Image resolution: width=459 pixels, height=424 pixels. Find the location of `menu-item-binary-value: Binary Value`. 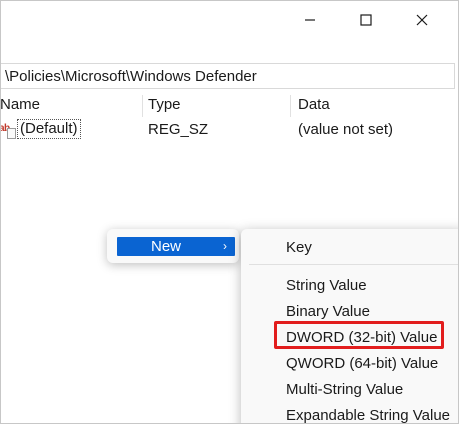

menu-item-binary-value: Binary Value is located at coordinates (328, 311).